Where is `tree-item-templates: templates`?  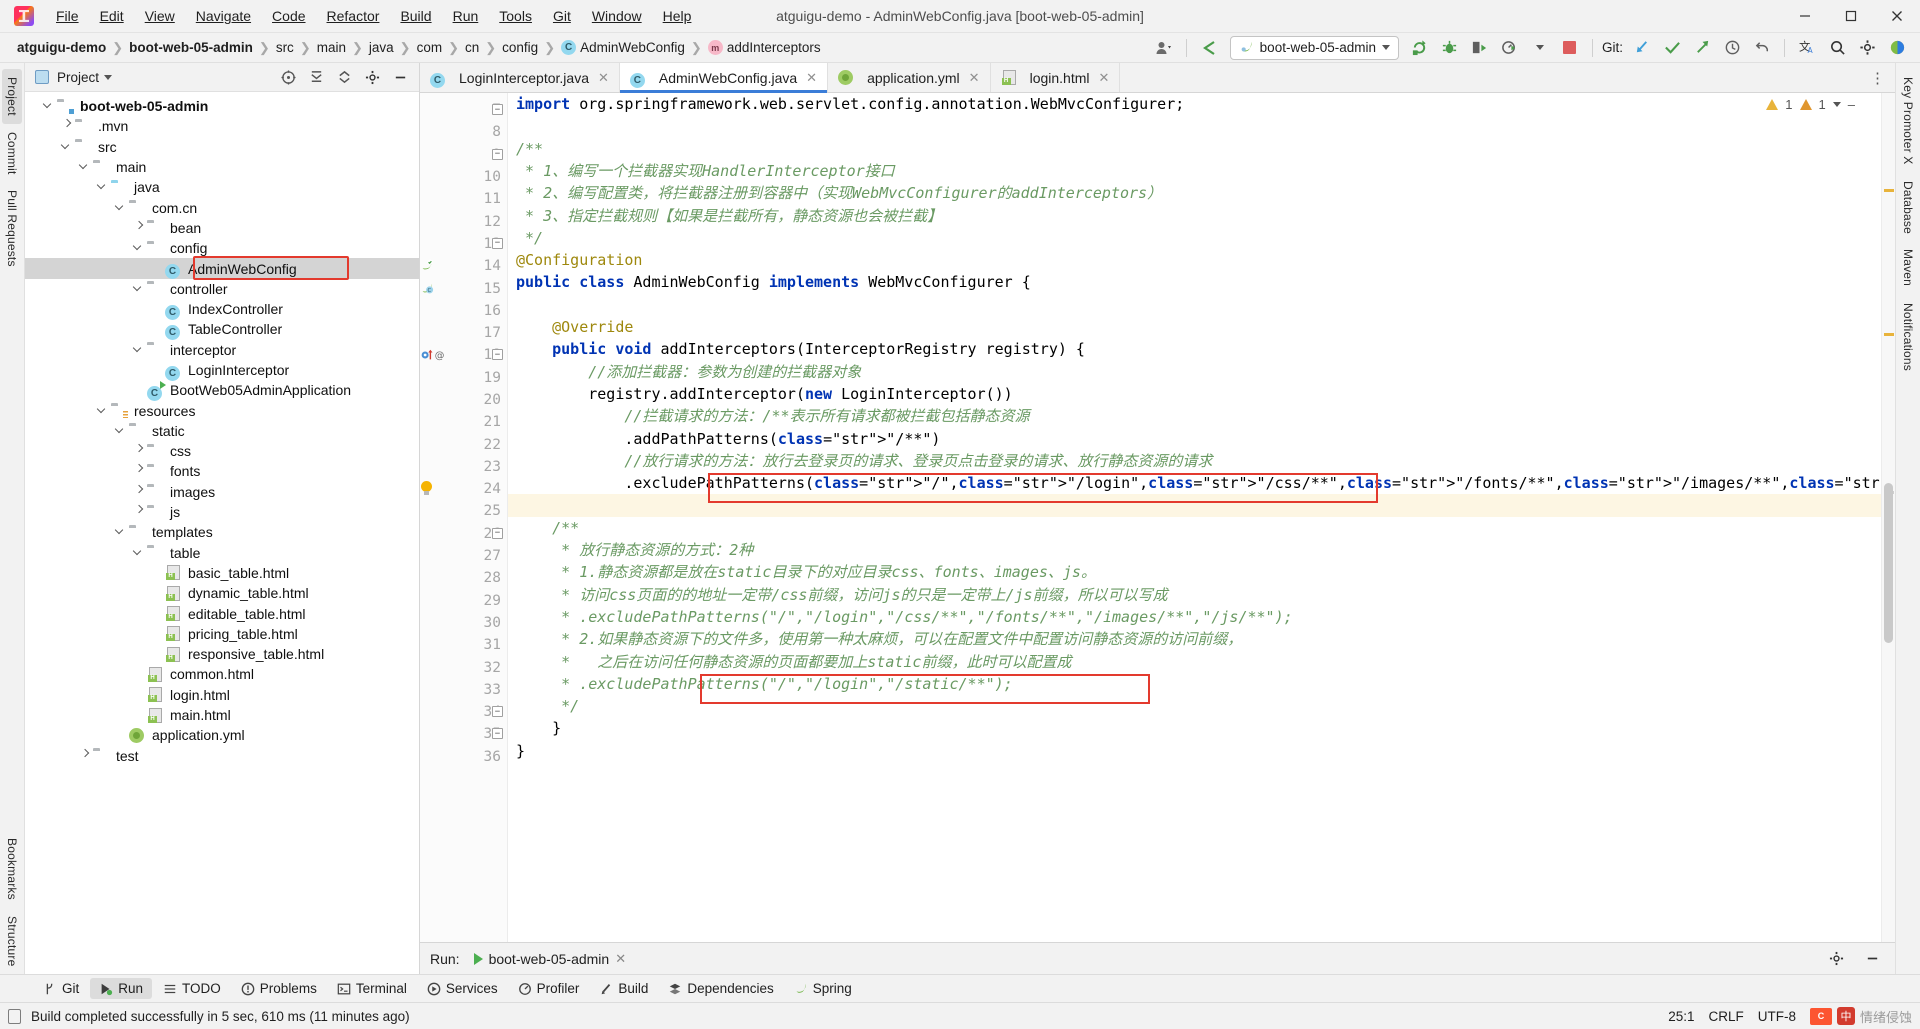 tree-item-templates: templates is located at coordinates (222, 532).